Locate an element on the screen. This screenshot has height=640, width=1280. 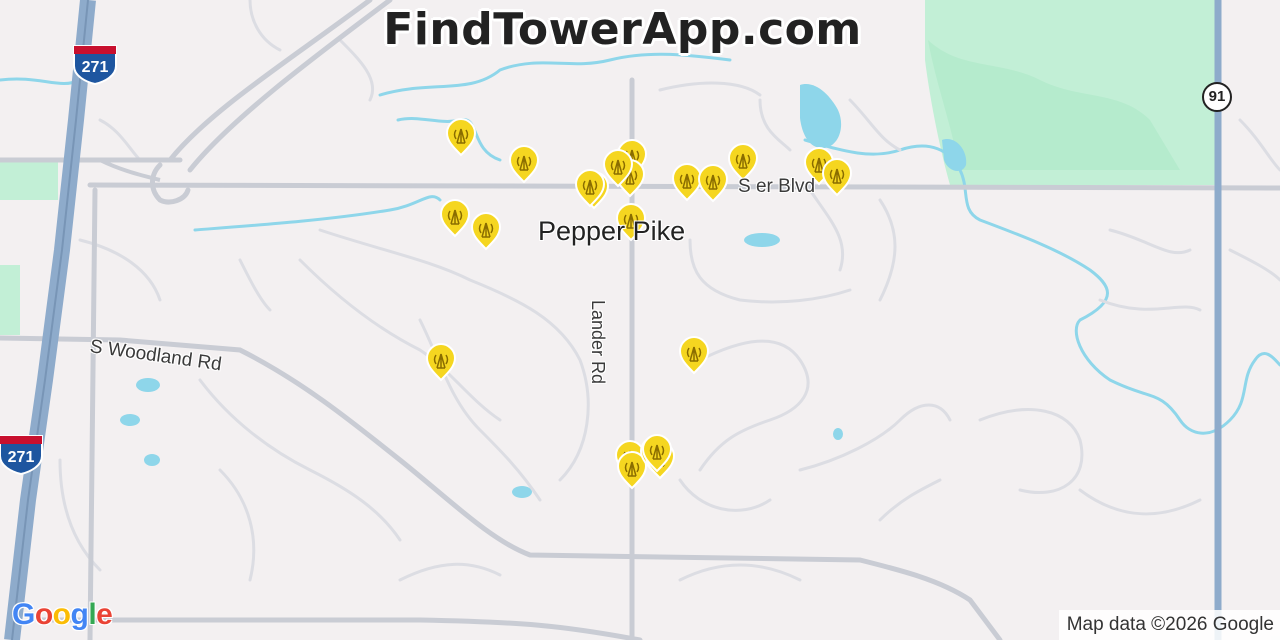
road-label-lander: Lander Rd is located at coordinates (598, 342).